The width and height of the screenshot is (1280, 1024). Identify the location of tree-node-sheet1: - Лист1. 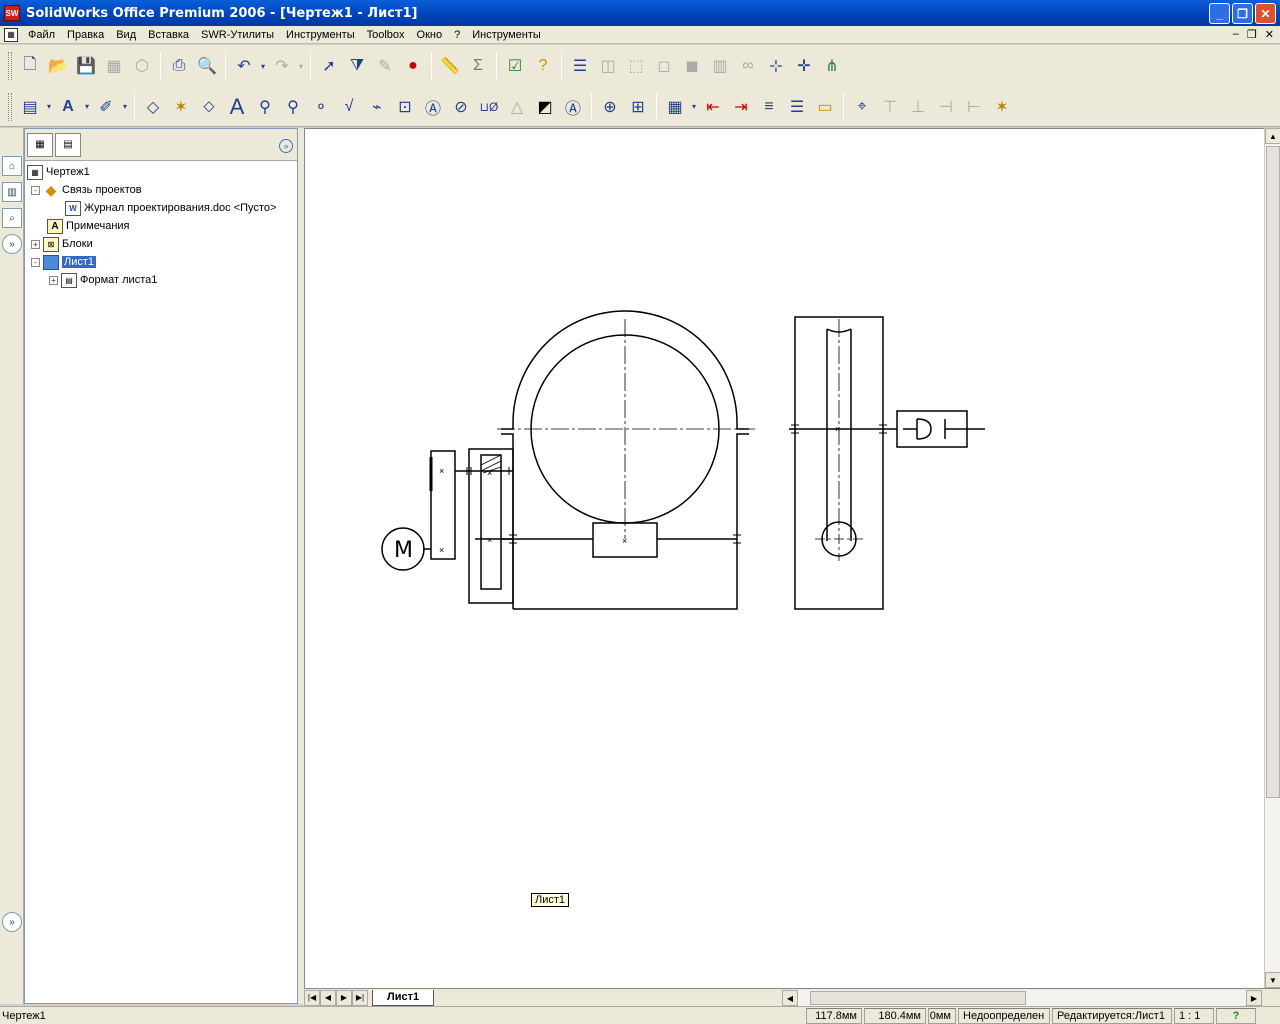
(160, 262).